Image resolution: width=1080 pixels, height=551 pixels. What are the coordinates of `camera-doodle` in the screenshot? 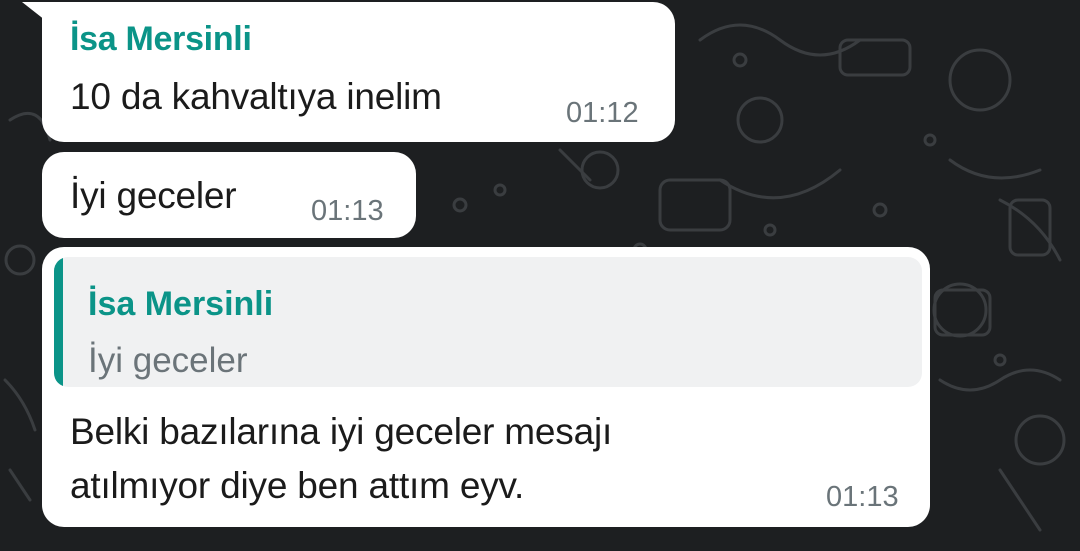 It's located at (960, 310).